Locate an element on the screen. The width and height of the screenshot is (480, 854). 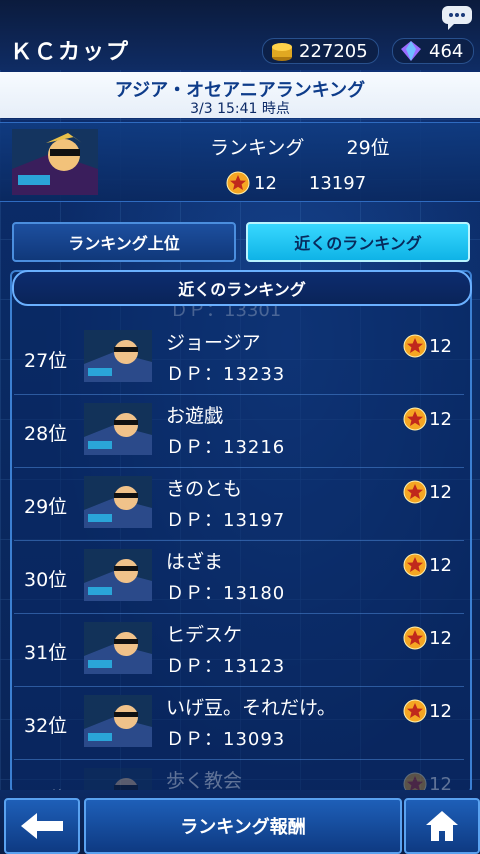
row-dp: ＤＰ：13180 is located at coordinates (226, 593).